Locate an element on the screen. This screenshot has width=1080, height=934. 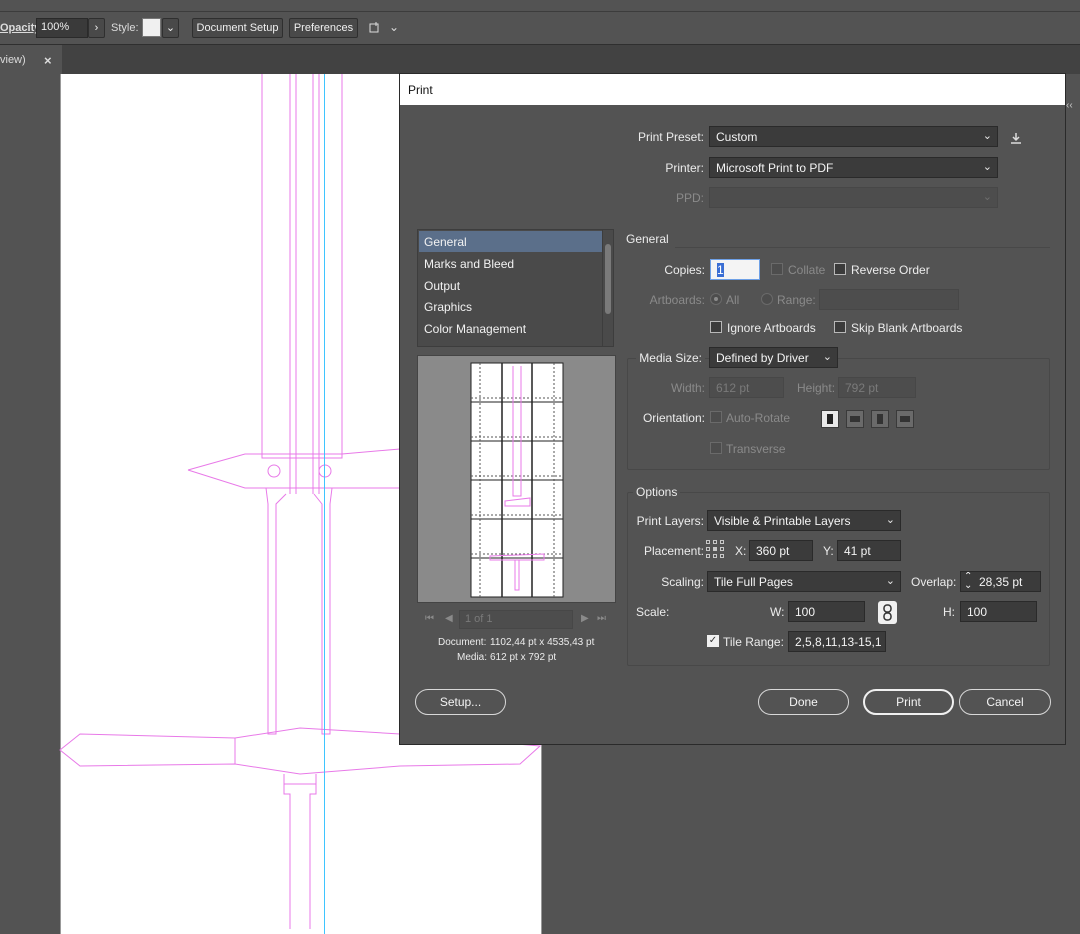
transverse-checkbox is located at coordinates (716, 448).